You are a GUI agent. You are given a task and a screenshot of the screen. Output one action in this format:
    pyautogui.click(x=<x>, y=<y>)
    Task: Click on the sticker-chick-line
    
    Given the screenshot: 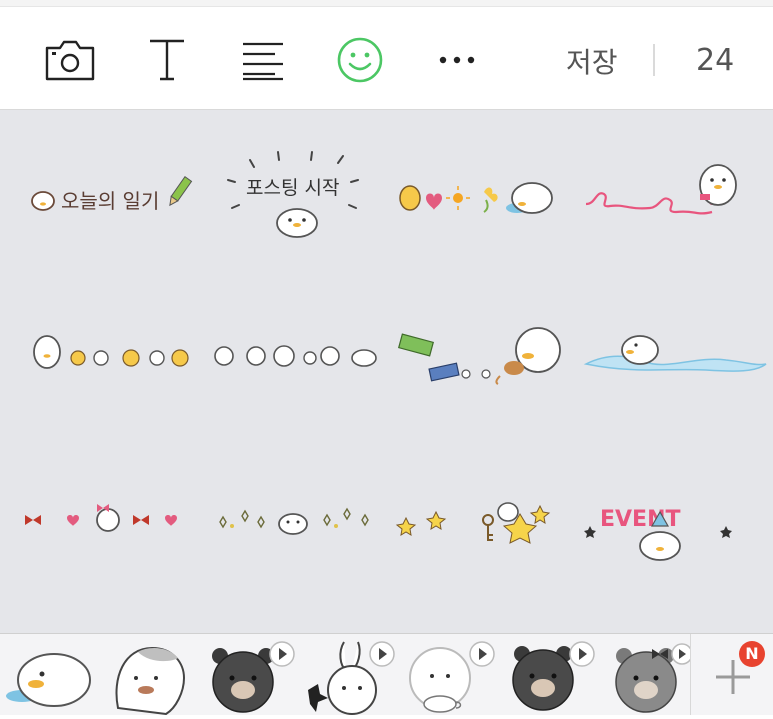 What is the action you would take?
    pyautogui.click(x=101, y=370)
    